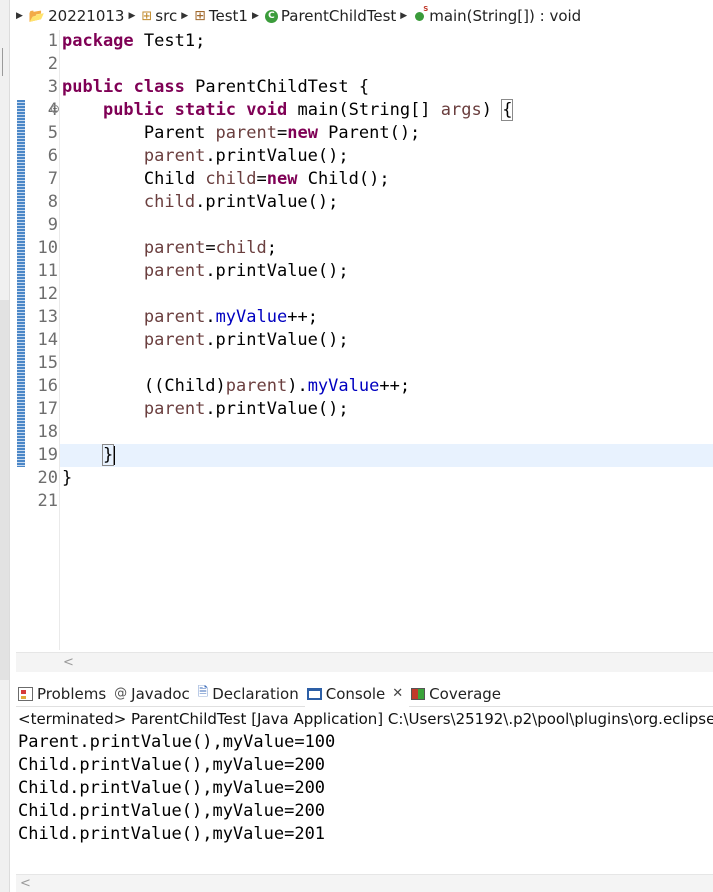 The image size is (713, 892). I want to click on code-line-17: 17 parent.printValue();, so click(375, 409).